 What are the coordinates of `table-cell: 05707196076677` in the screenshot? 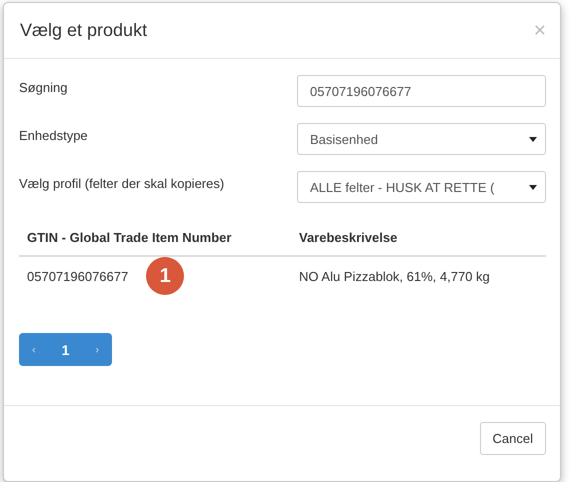 It's located at (77, 276).